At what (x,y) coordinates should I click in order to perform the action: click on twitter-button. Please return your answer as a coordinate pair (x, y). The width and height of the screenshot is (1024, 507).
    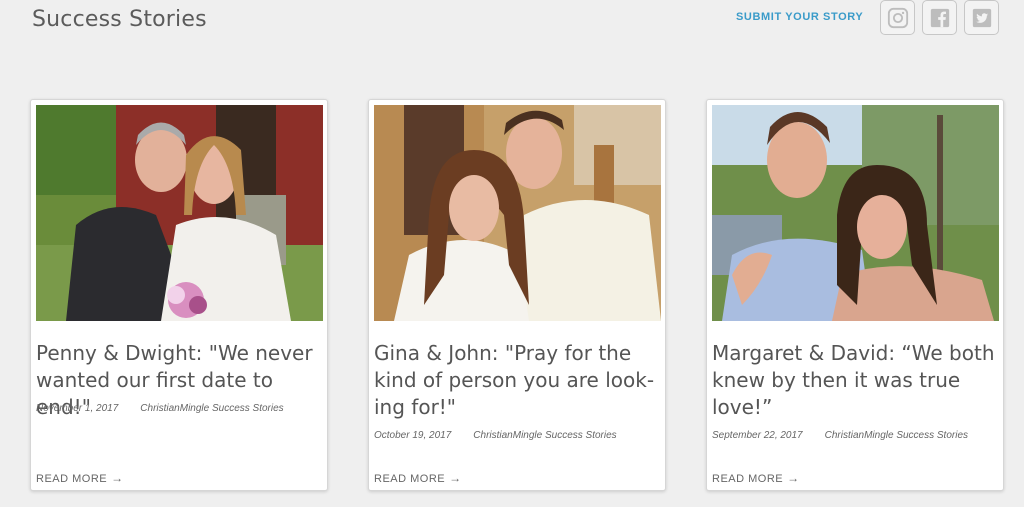
    Looking at the image, I should click on (981, 17).